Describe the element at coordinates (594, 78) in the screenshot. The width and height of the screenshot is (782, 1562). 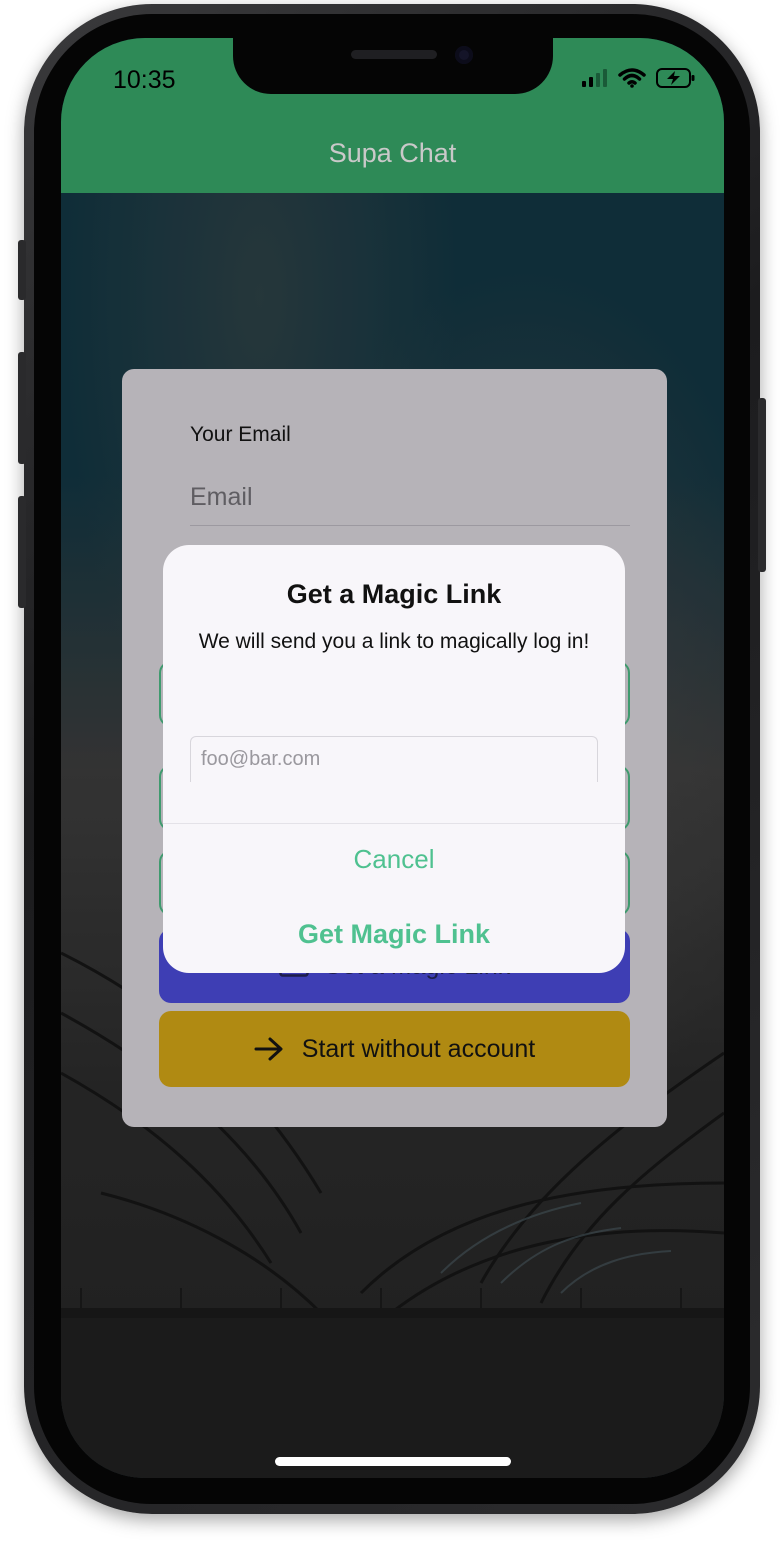
I see `signal-icon` at that location.